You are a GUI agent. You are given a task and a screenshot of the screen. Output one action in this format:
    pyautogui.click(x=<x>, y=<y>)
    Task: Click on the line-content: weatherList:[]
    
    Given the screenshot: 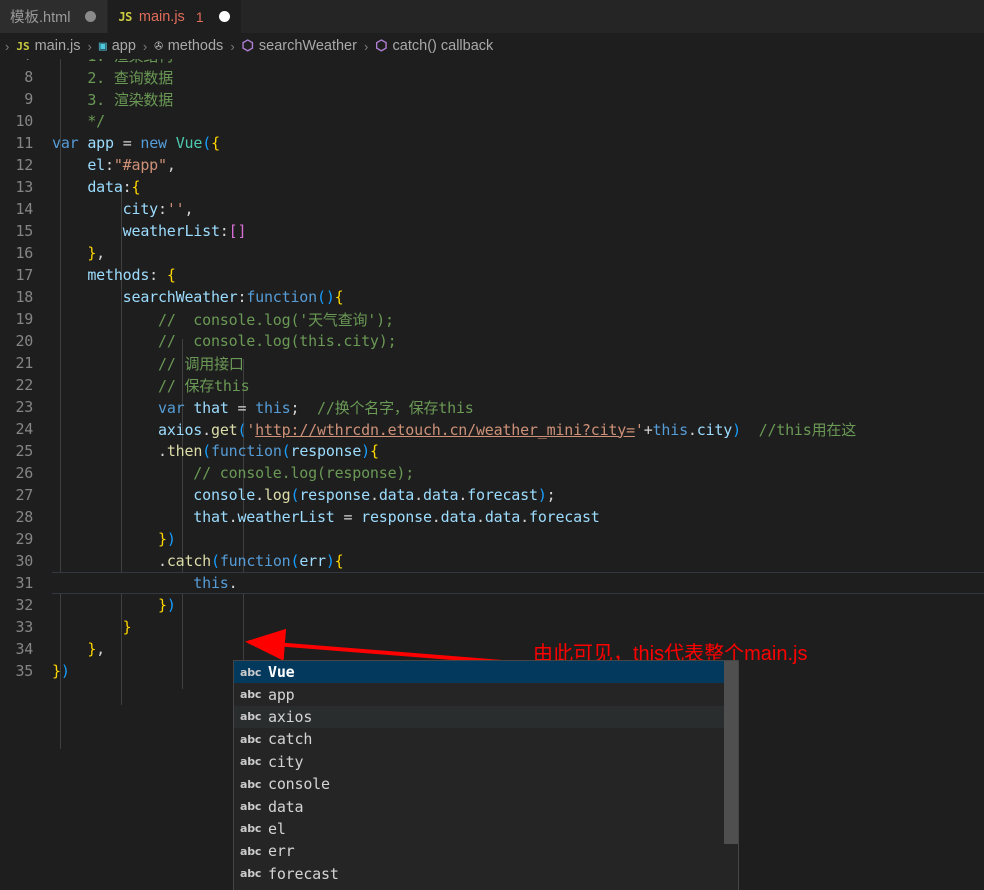 What is the action you would take?
    pyautogui.click(x=149, y=231)
    